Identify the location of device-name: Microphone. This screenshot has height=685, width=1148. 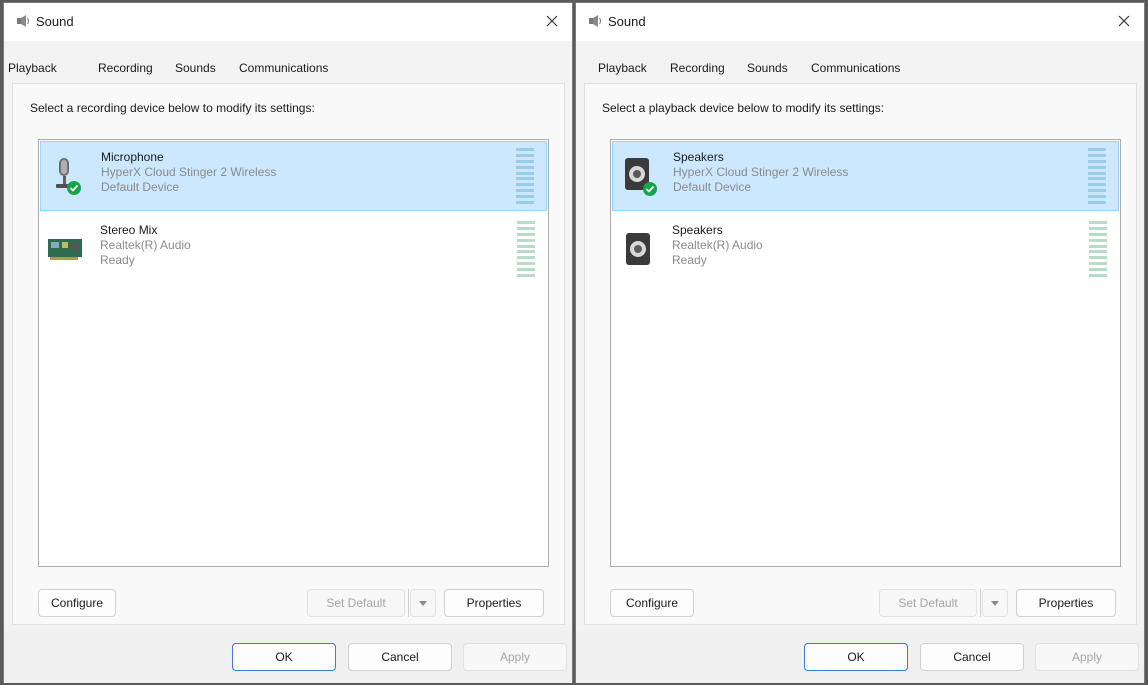
(132, 157).